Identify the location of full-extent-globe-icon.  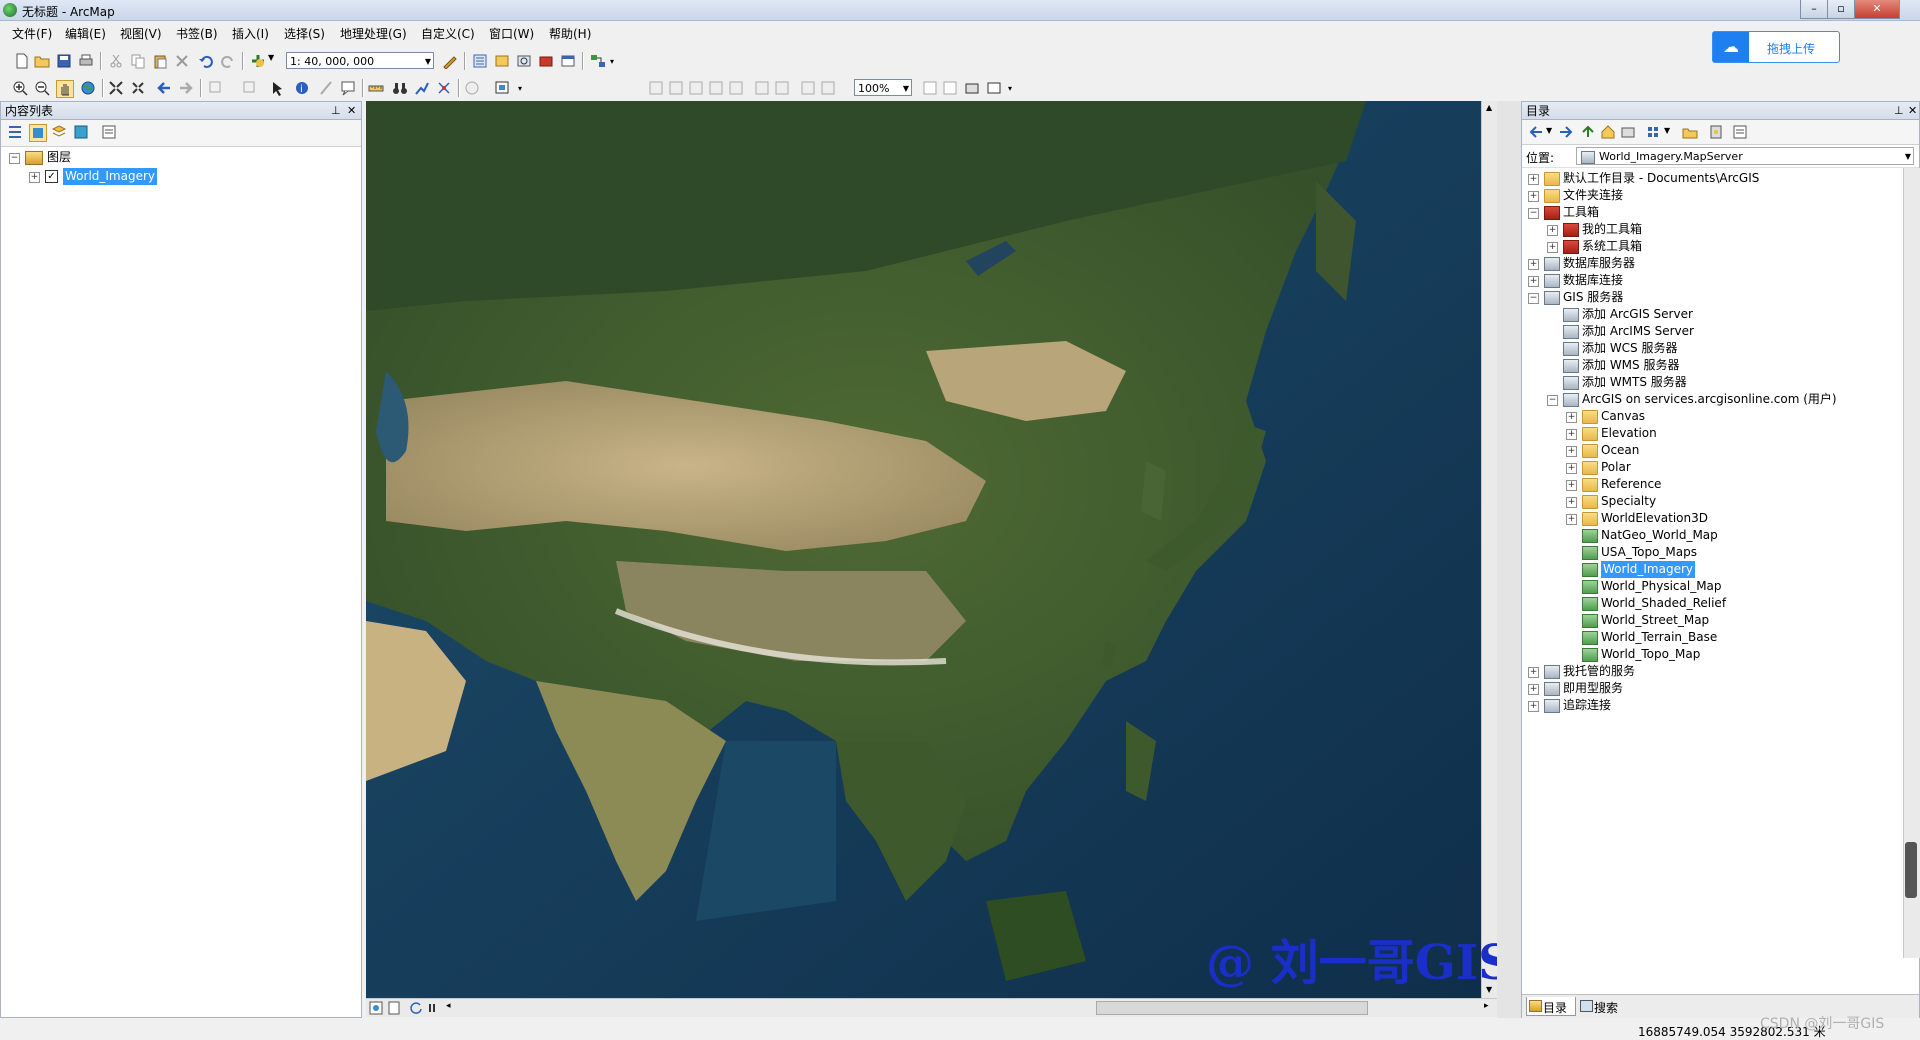
(88, 88).